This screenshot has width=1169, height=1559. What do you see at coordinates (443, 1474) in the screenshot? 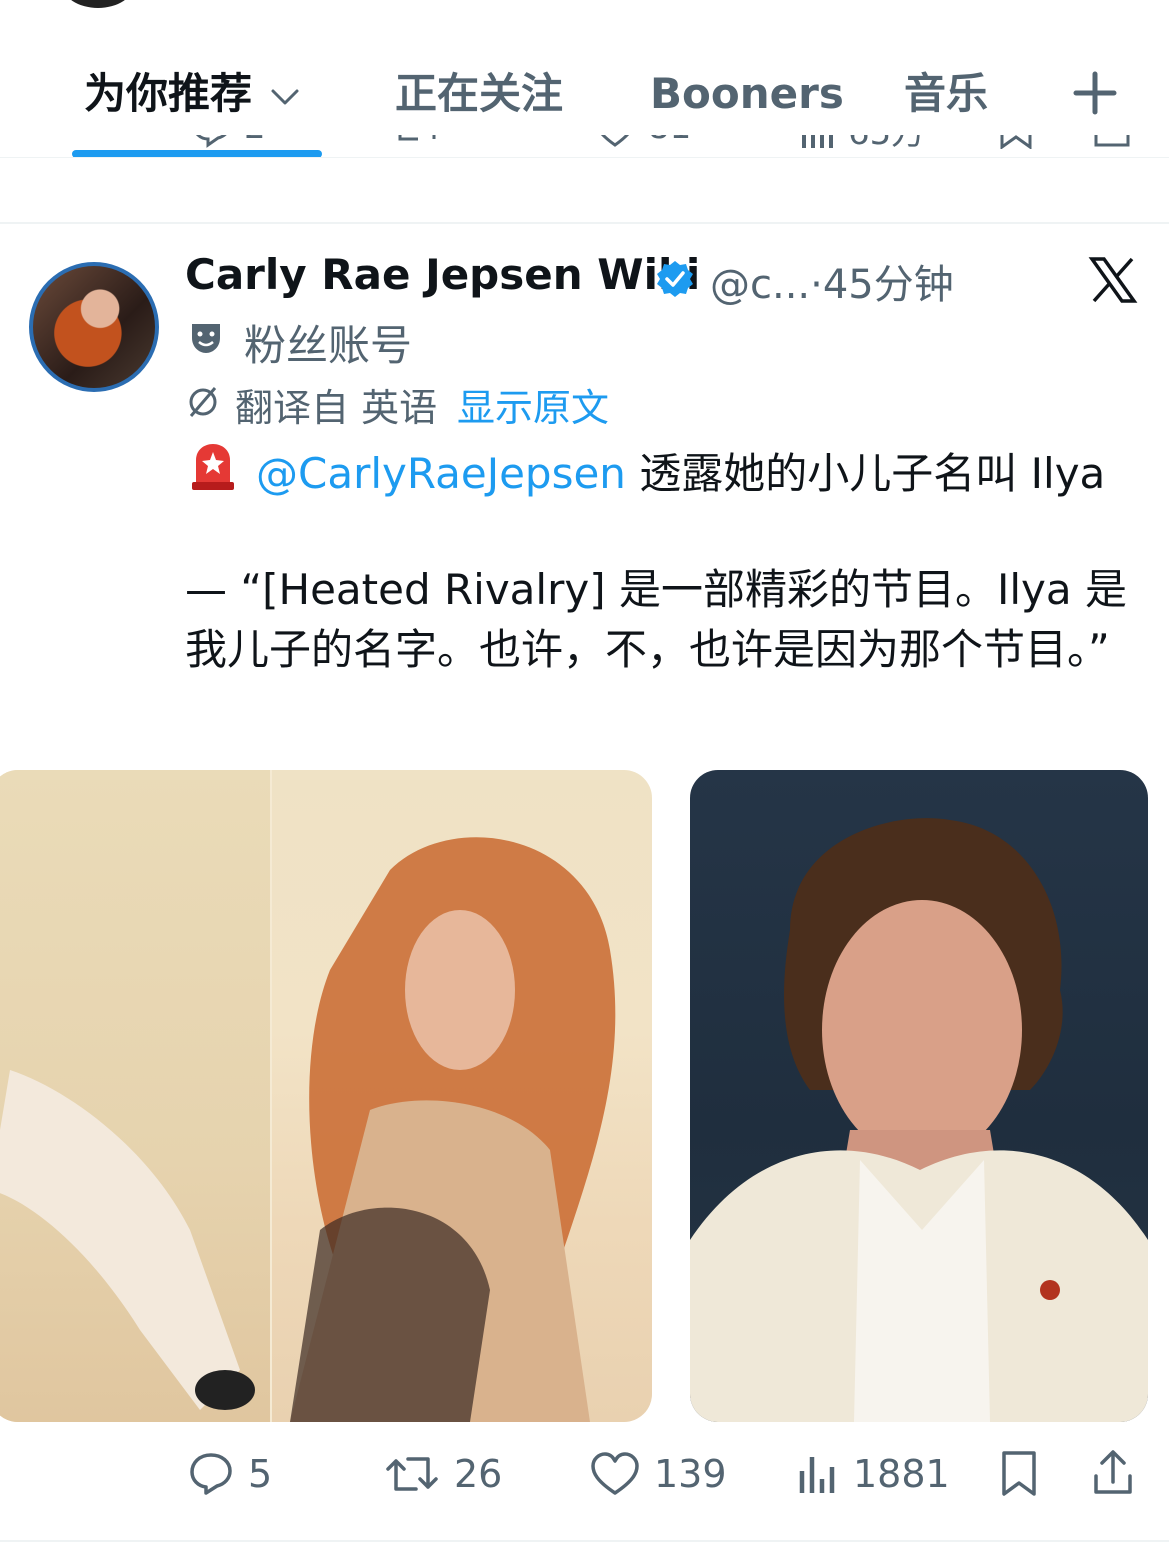
I see `repost-button: 26` at bounding box center [443, 1474].